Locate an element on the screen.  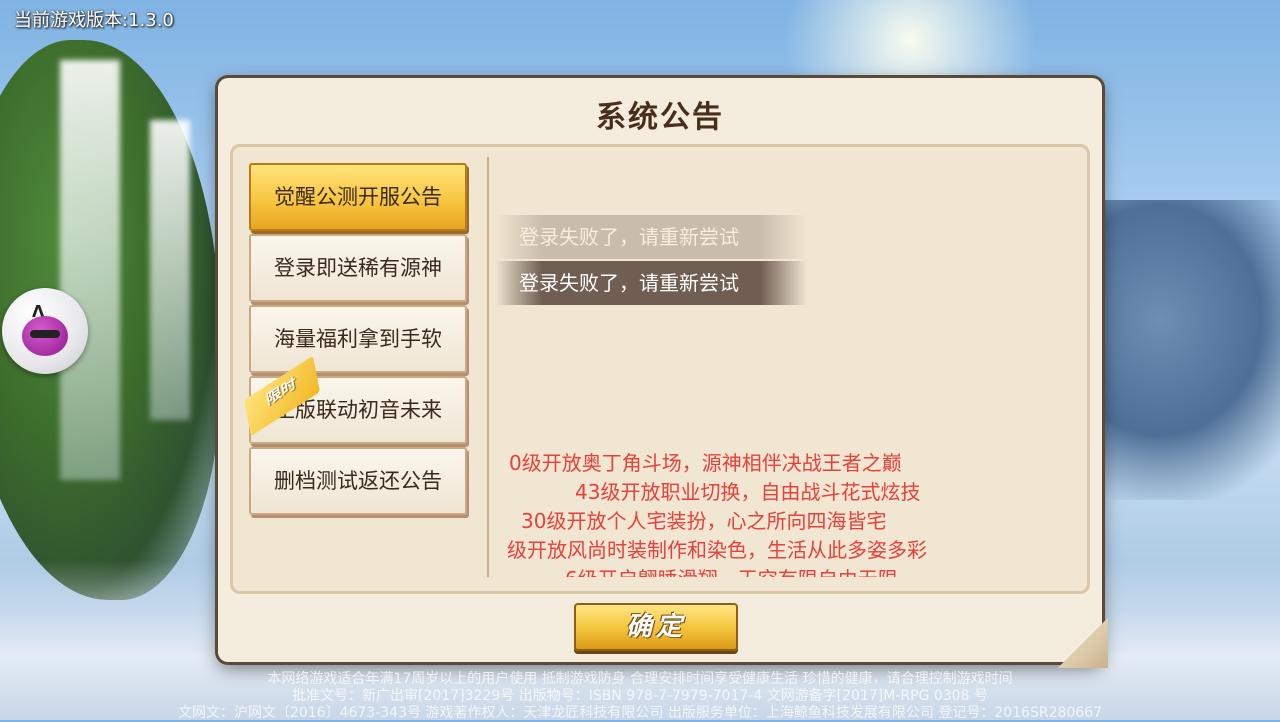
mascot-float-button: ᐱ is located at coordinates (45, 331).